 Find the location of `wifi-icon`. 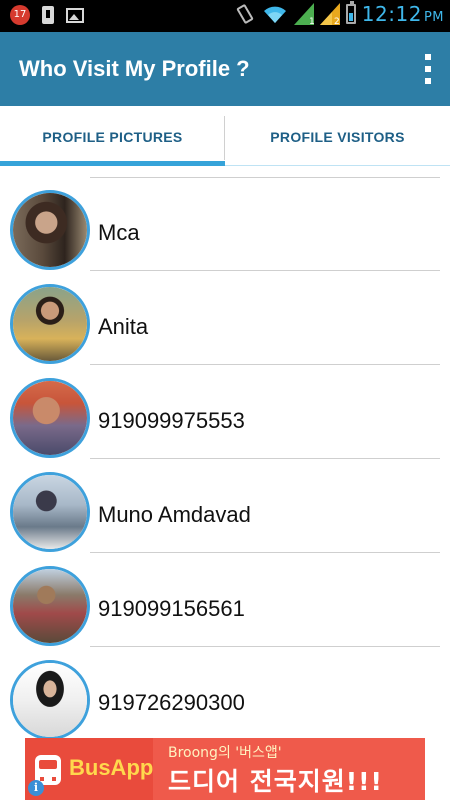

wifi-icon is located at coordinates (274, 14).